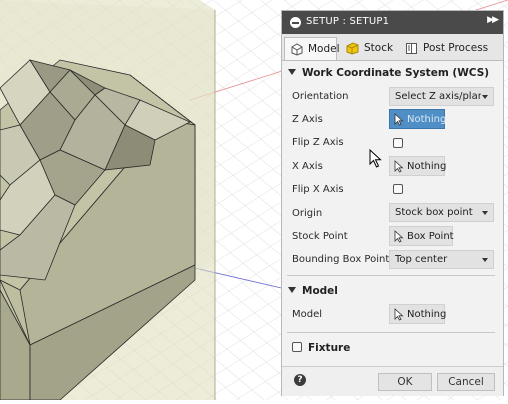 The width and height of the screenshot is (508, 404). Describe the element at coordinates (352, 48) in the screenshot. I see `stock-icon` at that location.